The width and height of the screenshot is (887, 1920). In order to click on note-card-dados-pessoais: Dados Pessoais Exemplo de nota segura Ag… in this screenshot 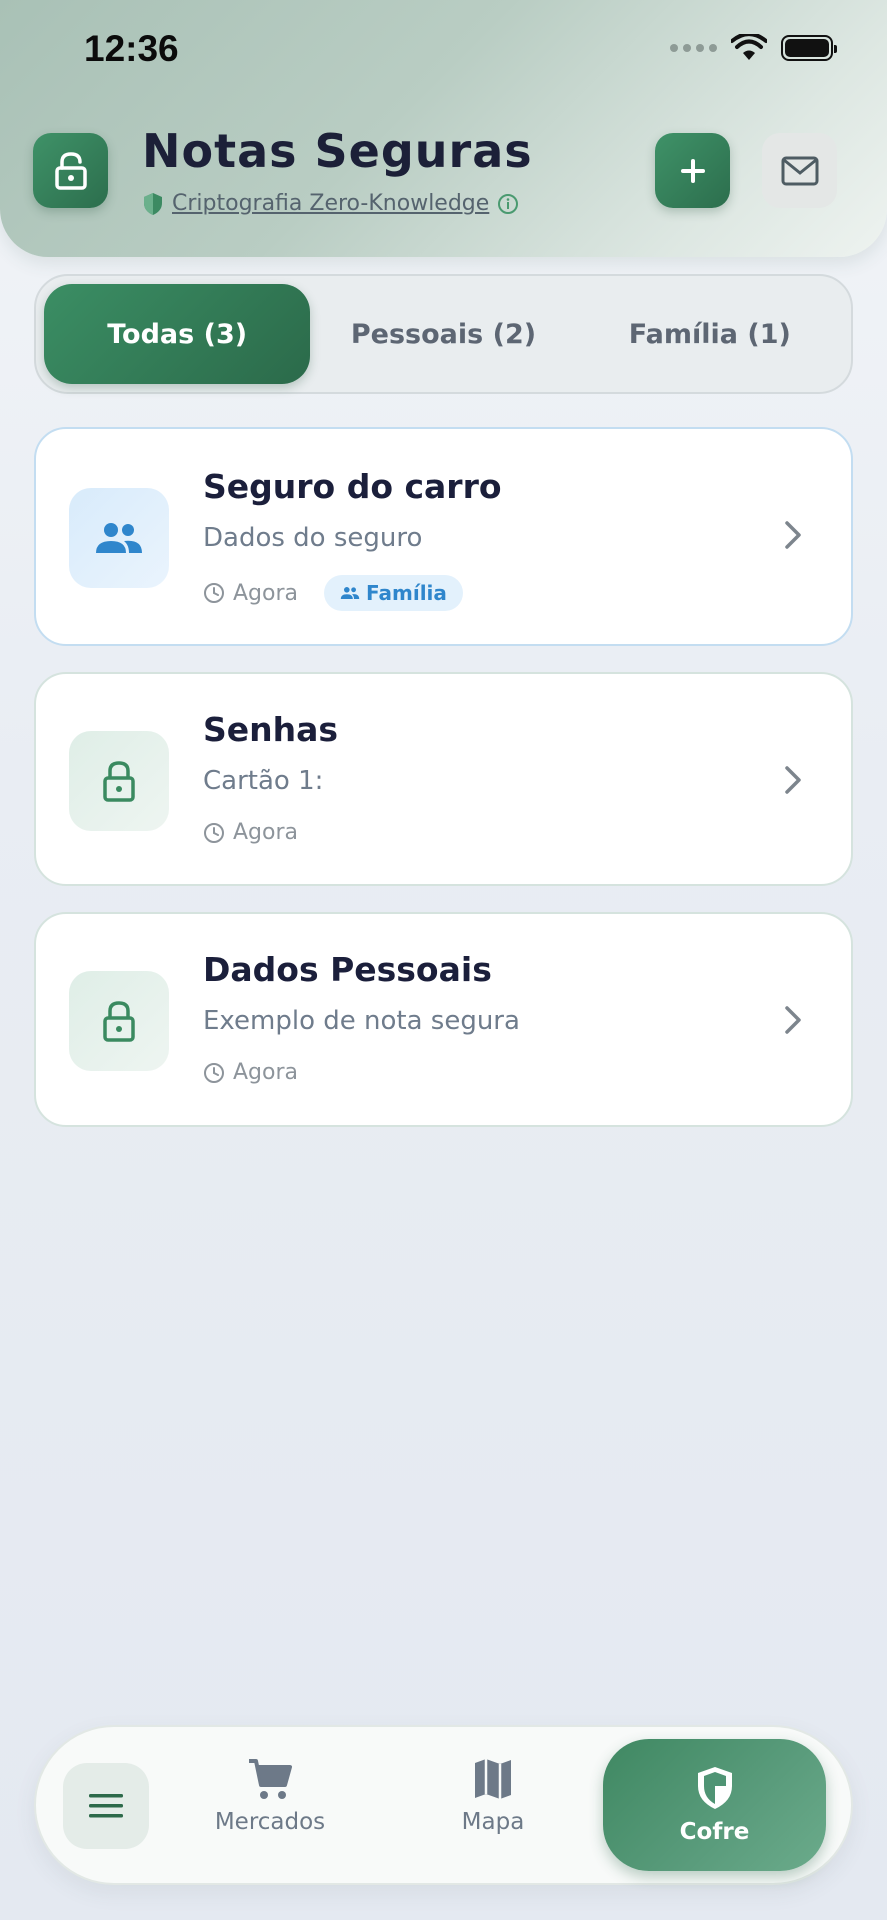, I will do `click(443, 1019)`.